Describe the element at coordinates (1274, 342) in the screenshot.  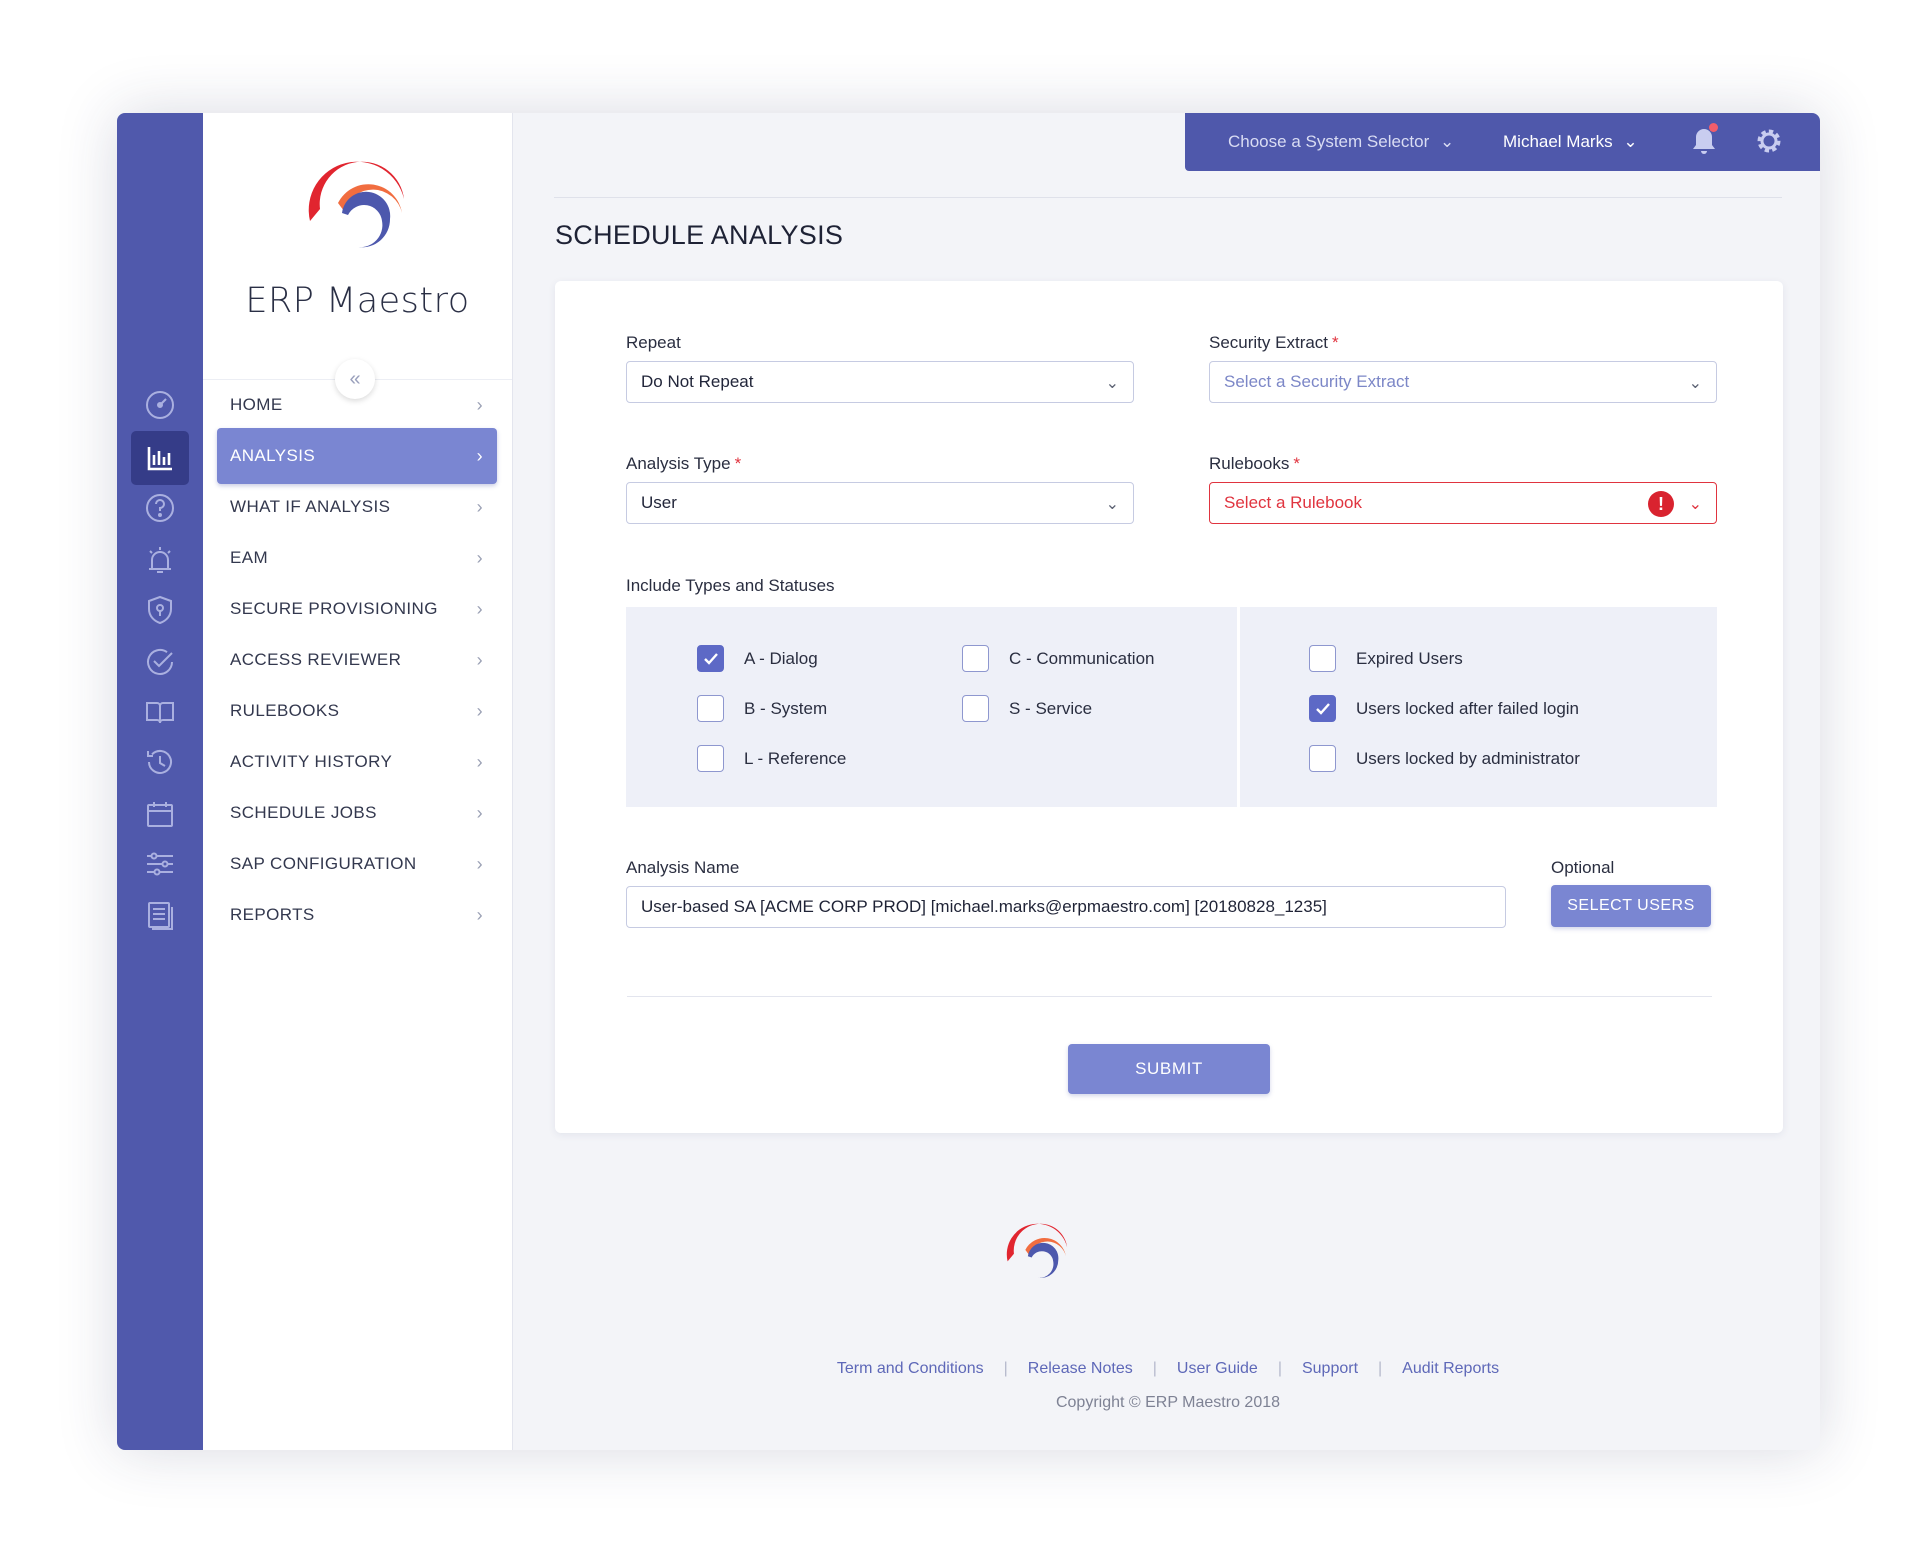
I see `security-extract-label: Security Extract *` at that location.